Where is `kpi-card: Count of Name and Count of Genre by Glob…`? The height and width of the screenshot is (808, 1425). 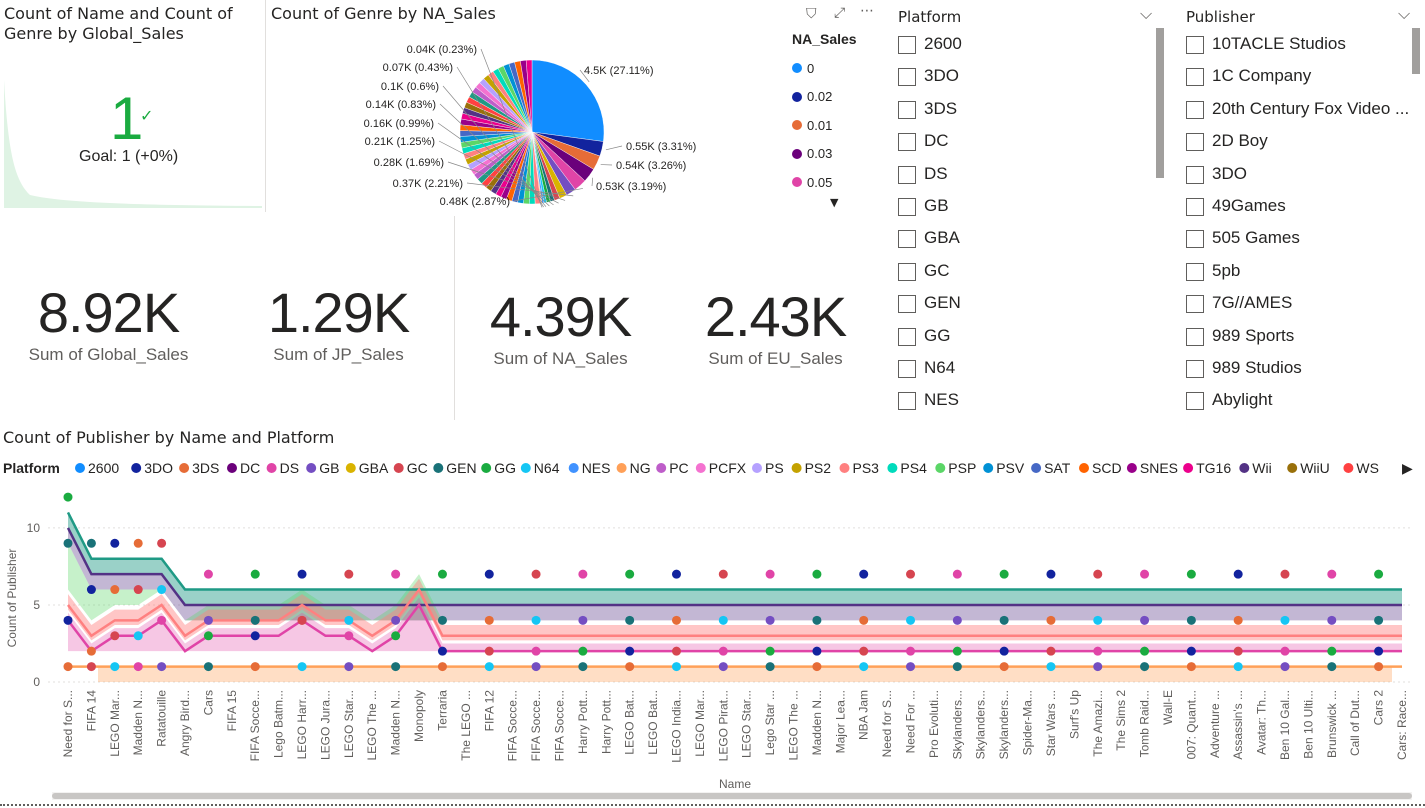
kpi-card: Count of Name and Count of Genre by Glob… is located at coordinates (132, 106).